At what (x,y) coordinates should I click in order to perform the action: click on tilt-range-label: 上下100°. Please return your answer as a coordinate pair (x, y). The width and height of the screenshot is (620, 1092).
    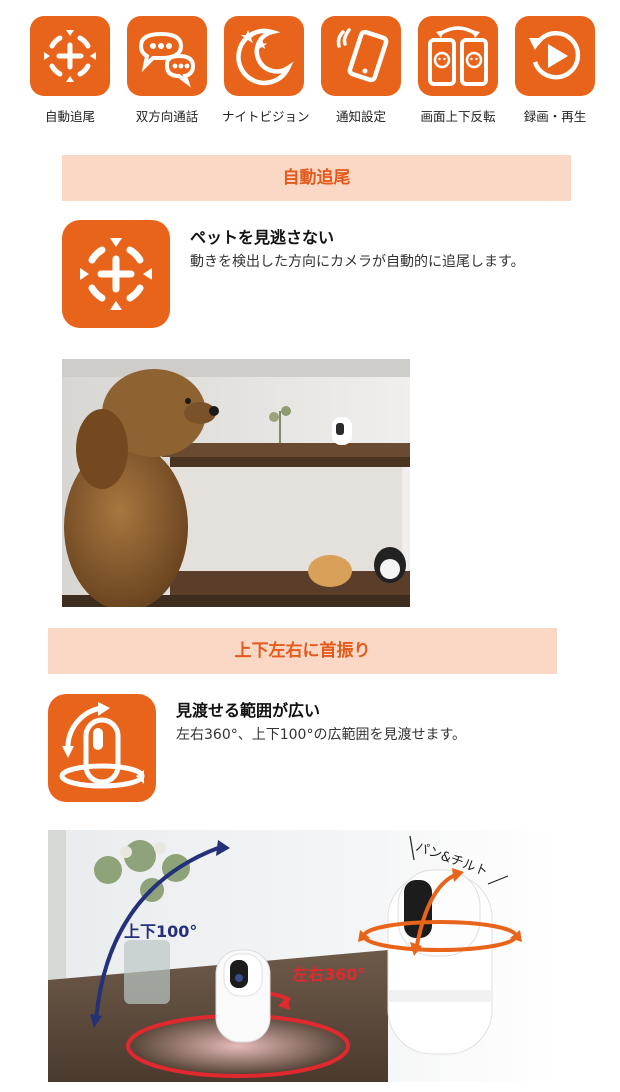
    Looking at the image, I should click on (161, 931).